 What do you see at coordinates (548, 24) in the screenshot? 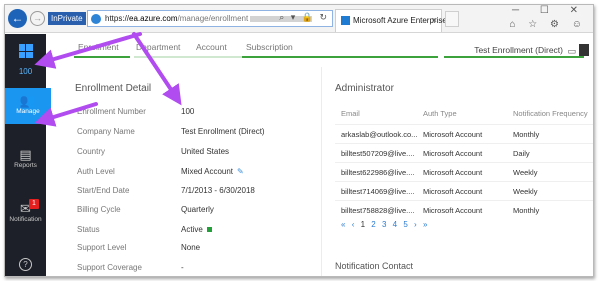
I see `browser-tool-icons: ⌂ ☆ ⚙ ☺` at bounding box center [548, 24].